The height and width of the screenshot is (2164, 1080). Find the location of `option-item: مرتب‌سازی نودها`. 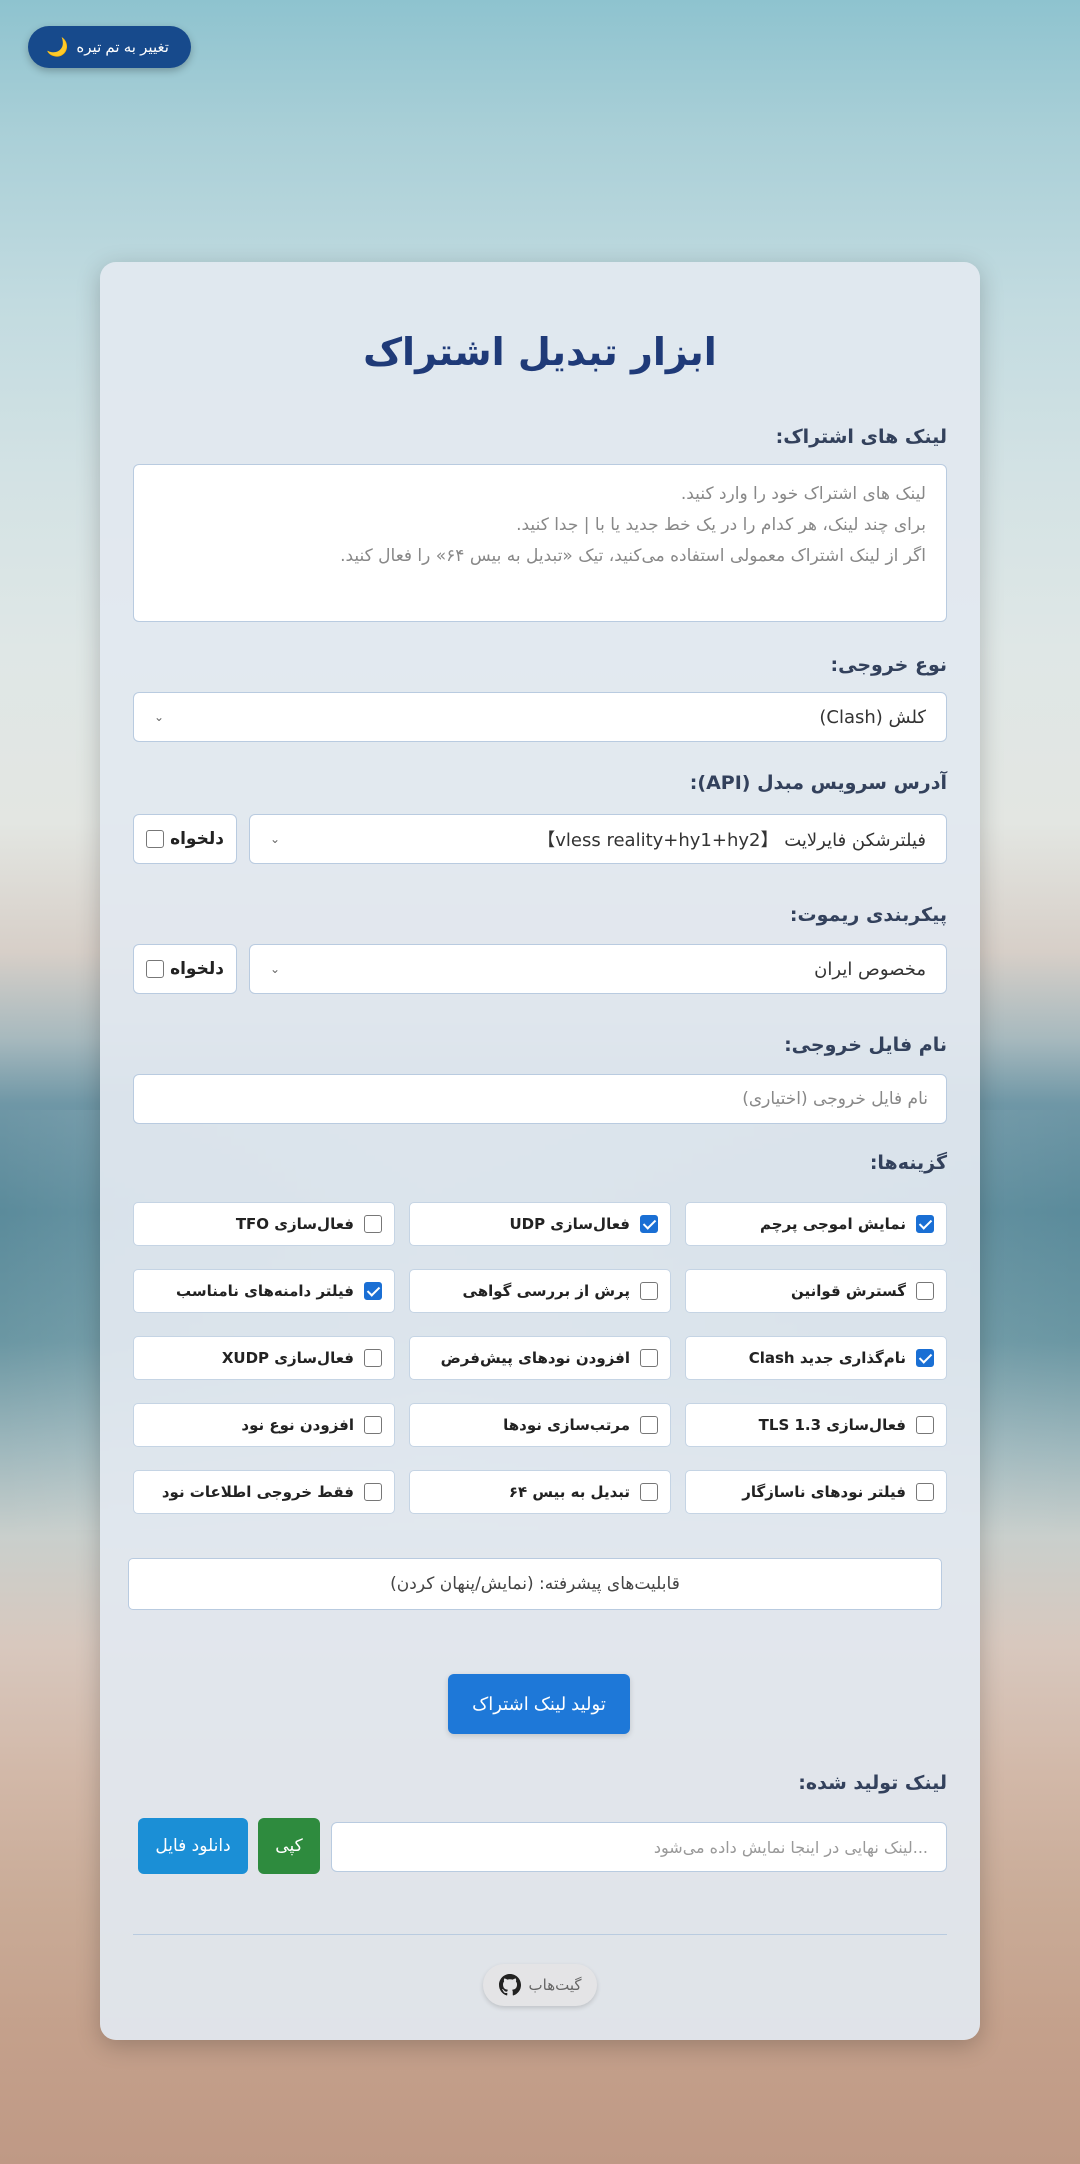

option-item: مرتب‌سازی نودها is located at coordinates (540, 1425).